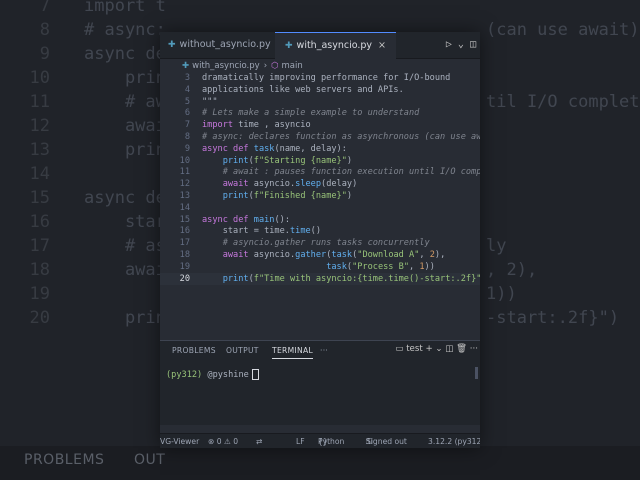  What do you see at coordinates (184, 266) in the screenshot?
I see `line-number: 19` at bounding box center [184, 266].